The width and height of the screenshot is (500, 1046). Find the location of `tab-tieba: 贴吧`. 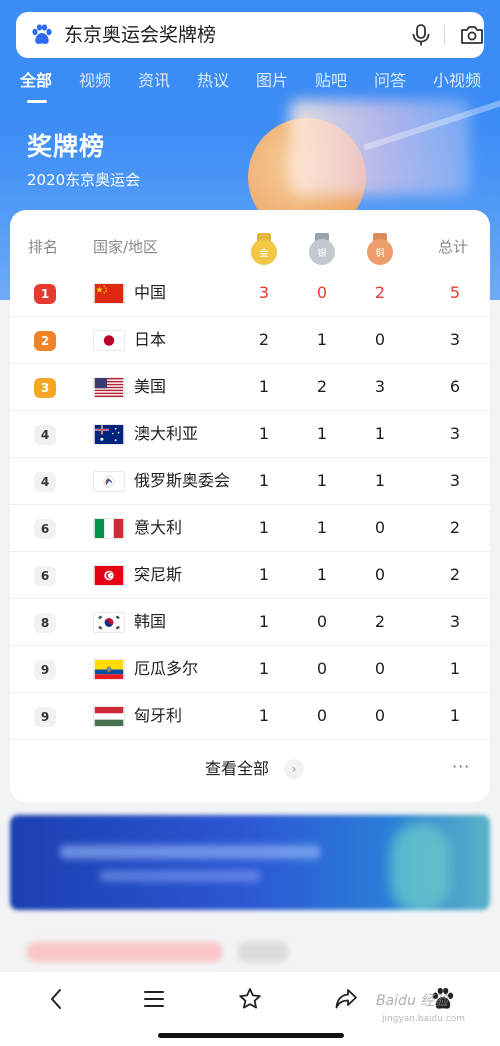

tab-tieba: 贴吧 is located at coordinates (331, 81).